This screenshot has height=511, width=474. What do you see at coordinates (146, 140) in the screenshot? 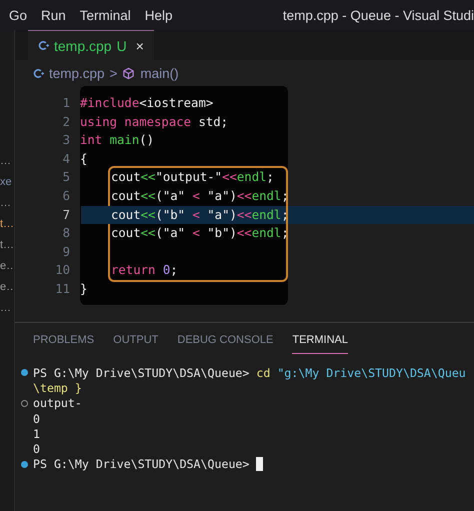
I see `code-token: ()` at bounding box center [146, 140].